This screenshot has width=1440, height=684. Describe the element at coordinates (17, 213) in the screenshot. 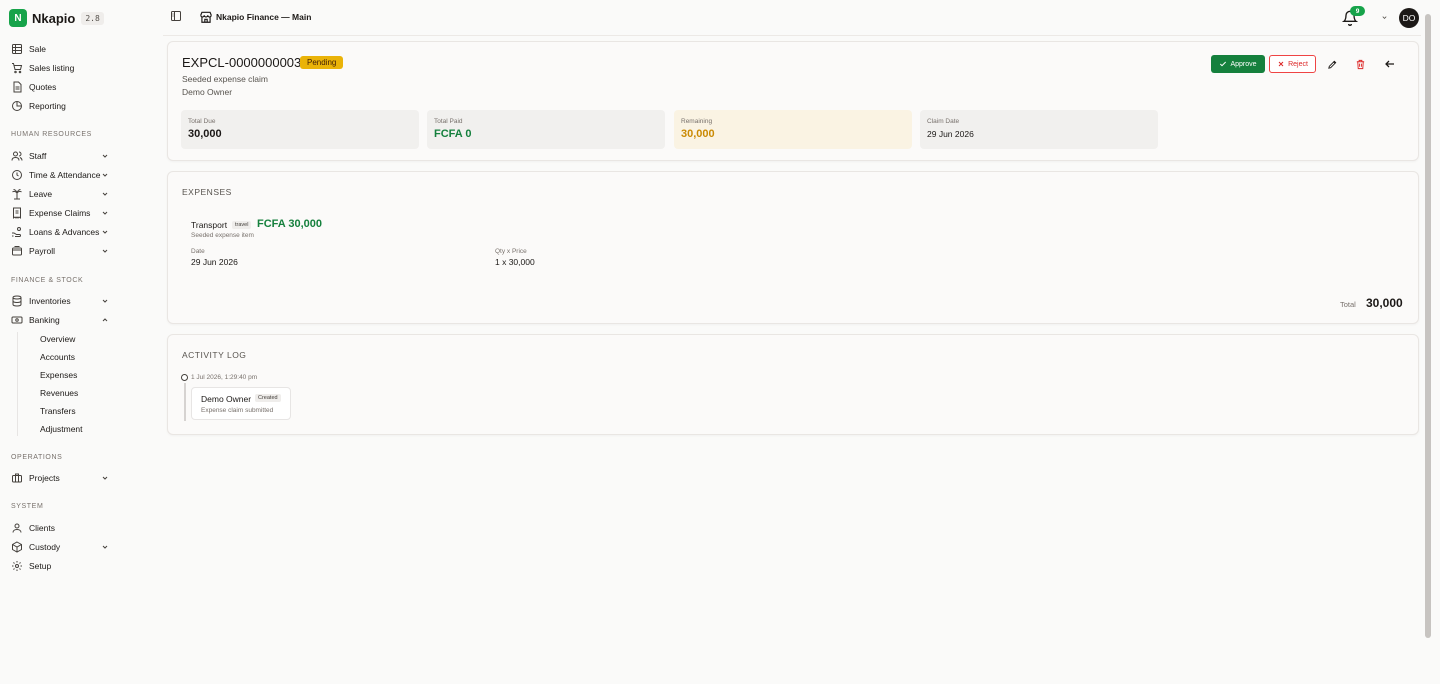

I see `receipt-icon` at that location.